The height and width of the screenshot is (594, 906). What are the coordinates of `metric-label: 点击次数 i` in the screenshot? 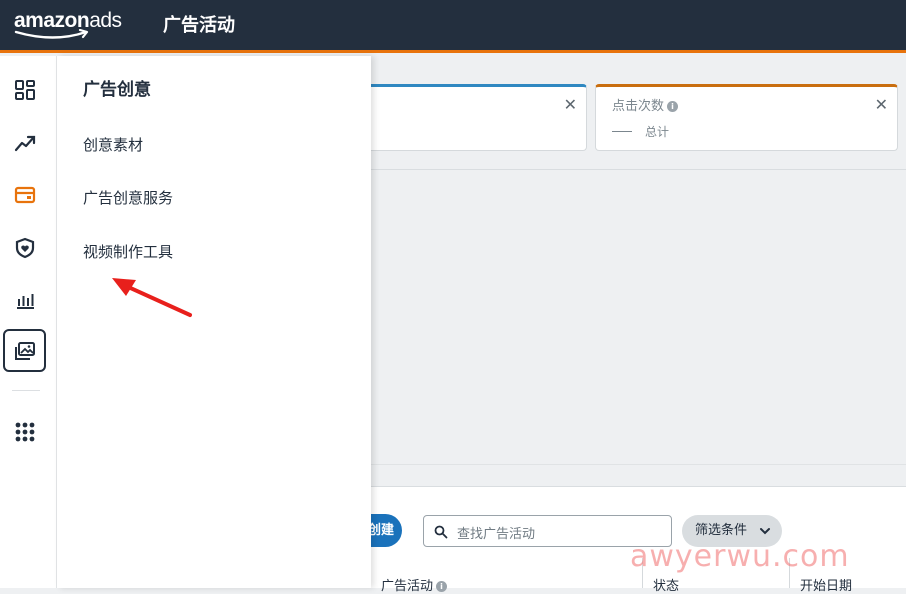 It's located at (645, 104).